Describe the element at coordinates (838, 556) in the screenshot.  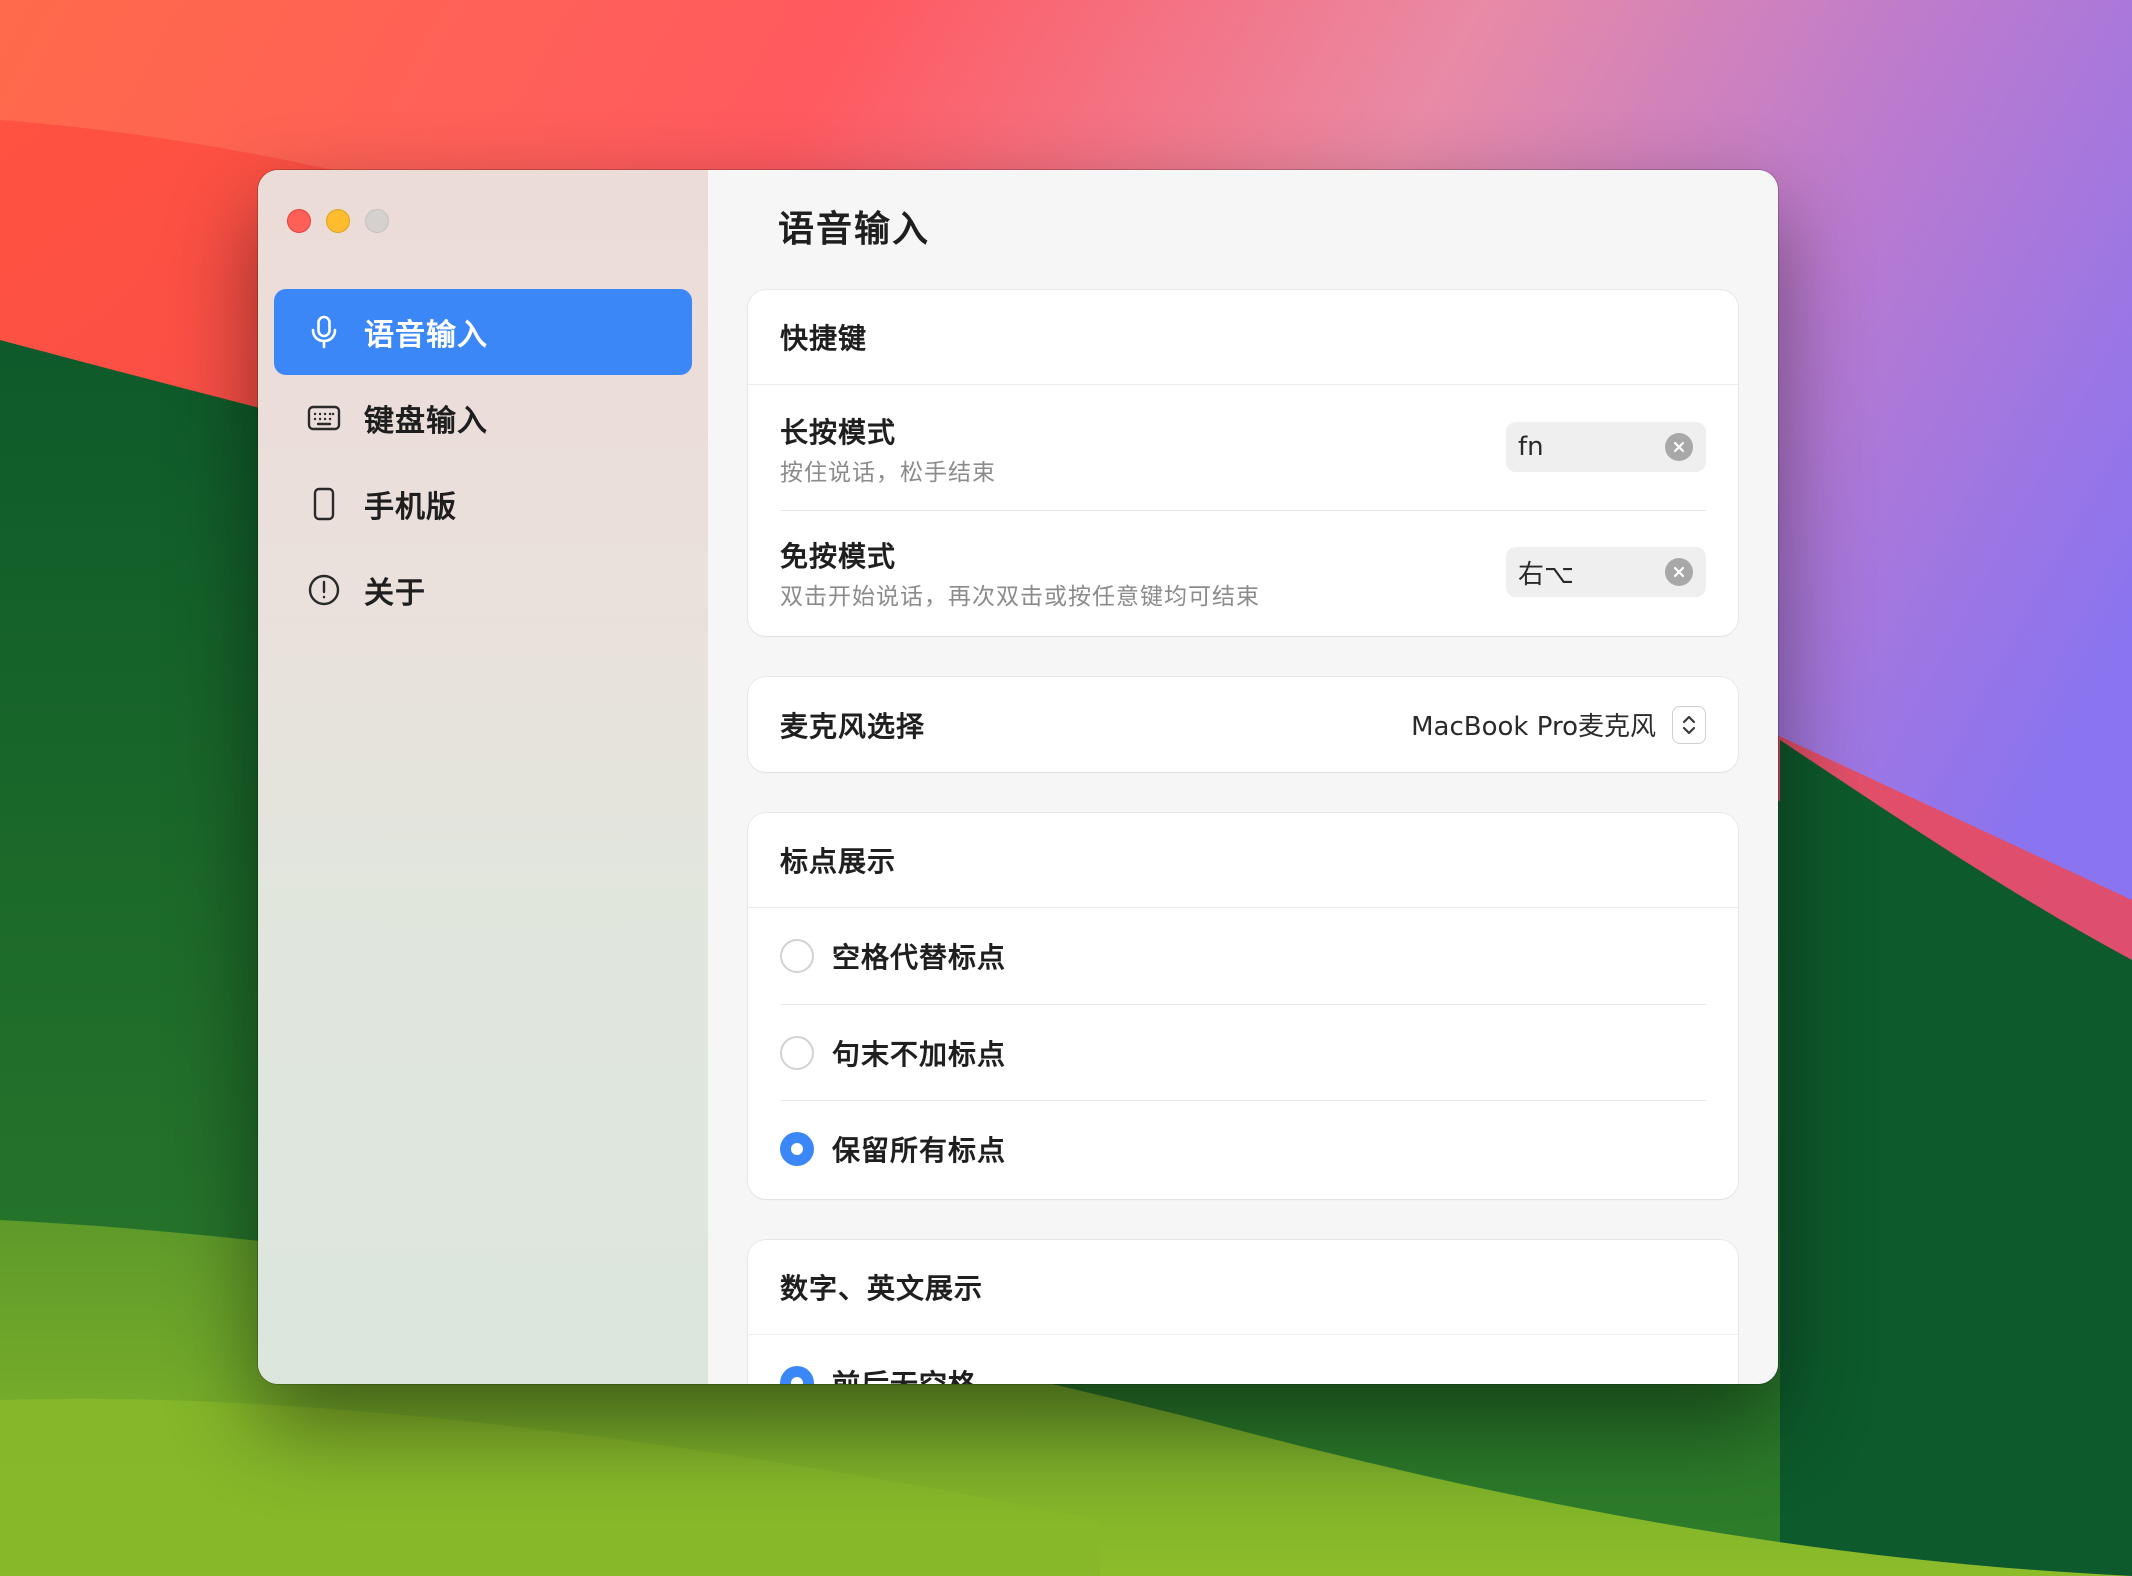
I see `handsfree-mode-title: 免按模式` at that location.